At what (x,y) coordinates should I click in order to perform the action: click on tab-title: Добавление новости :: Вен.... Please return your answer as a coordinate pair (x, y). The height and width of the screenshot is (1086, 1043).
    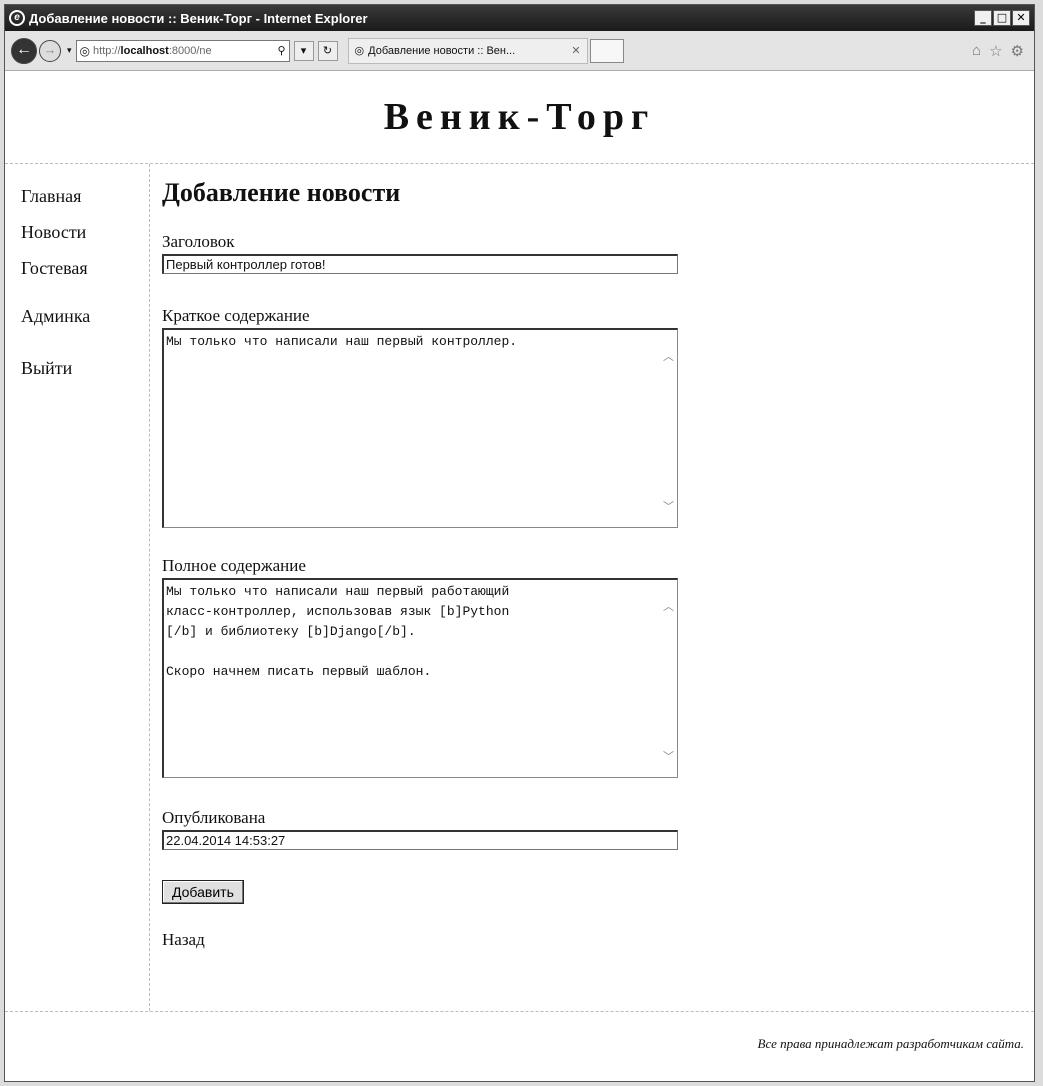
    Looking at the image, I should click on (442, 50).